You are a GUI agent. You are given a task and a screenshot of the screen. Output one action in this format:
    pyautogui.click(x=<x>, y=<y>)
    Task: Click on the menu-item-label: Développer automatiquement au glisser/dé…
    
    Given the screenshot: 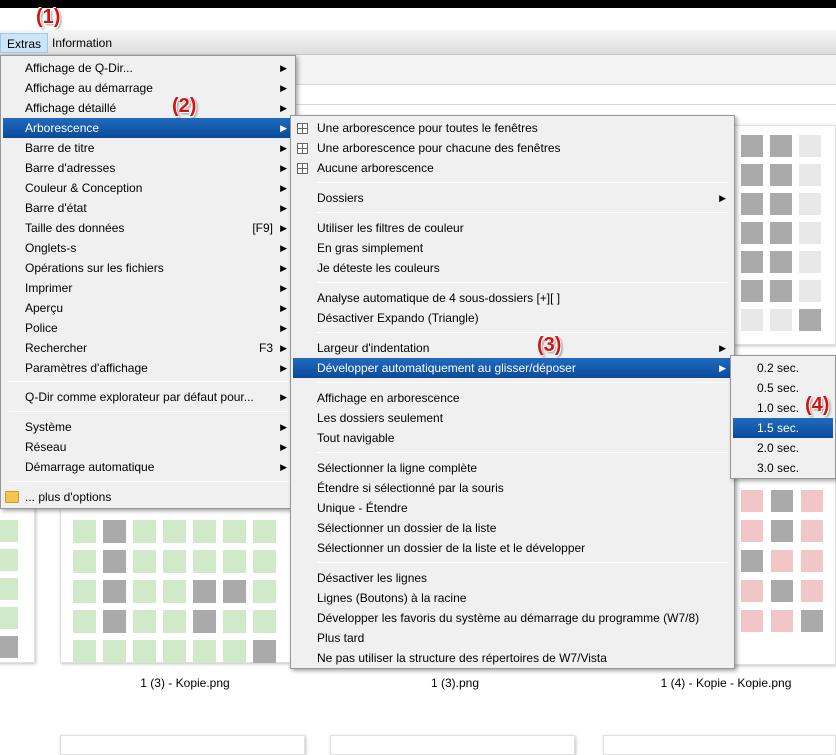 What is the action you would take?
    pyautogui.click(x=446, y=368)
    